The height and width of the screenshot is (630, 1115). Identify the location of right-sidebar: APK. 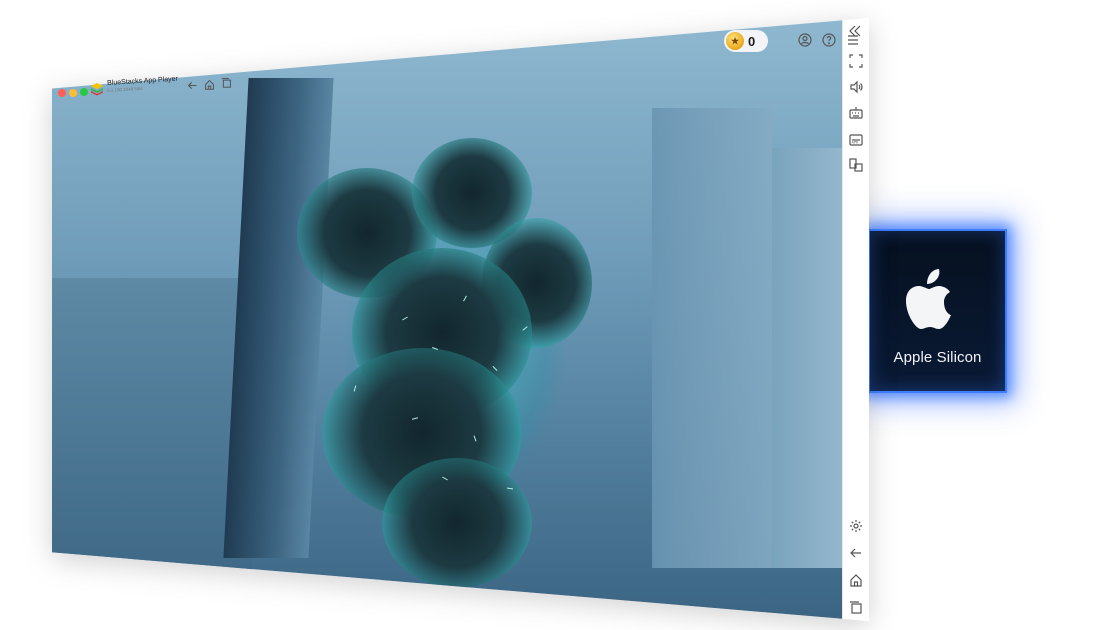
(855, 319).